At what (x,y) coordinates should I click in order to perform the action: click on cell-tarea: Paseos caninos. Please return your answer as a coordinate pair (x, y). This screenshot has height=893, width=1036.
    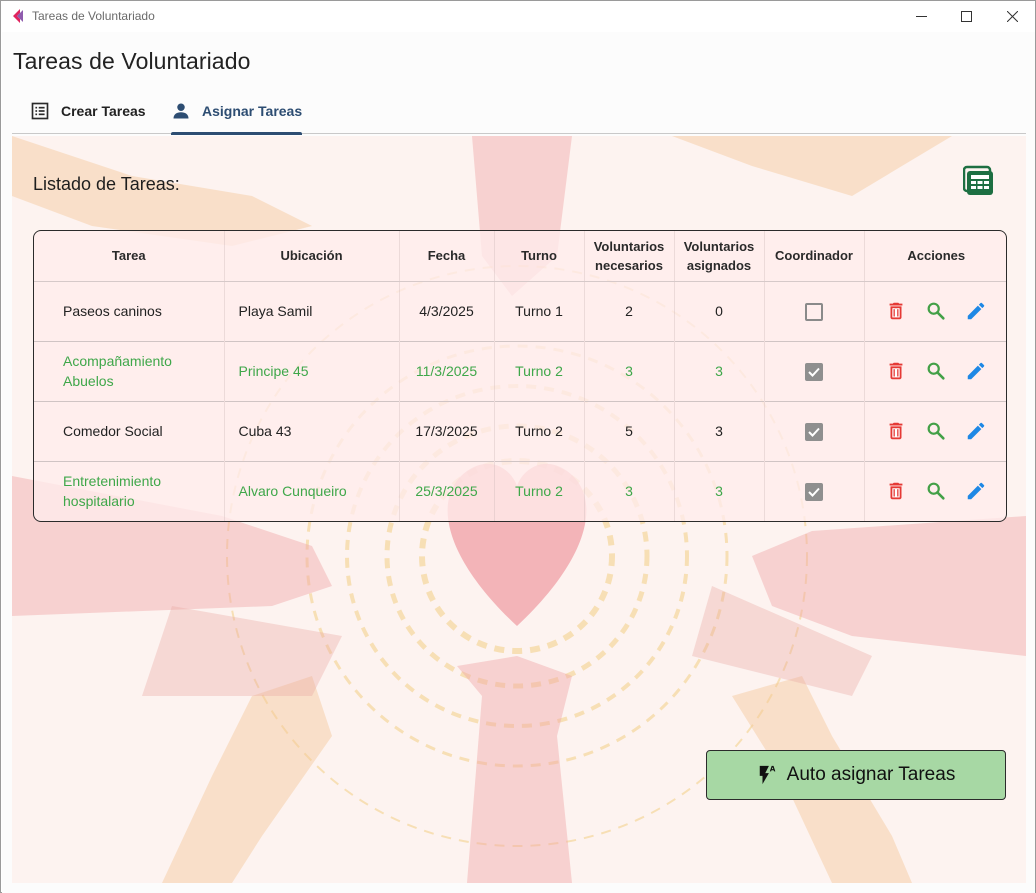
    Looking at the image, I should click on (129, 311).